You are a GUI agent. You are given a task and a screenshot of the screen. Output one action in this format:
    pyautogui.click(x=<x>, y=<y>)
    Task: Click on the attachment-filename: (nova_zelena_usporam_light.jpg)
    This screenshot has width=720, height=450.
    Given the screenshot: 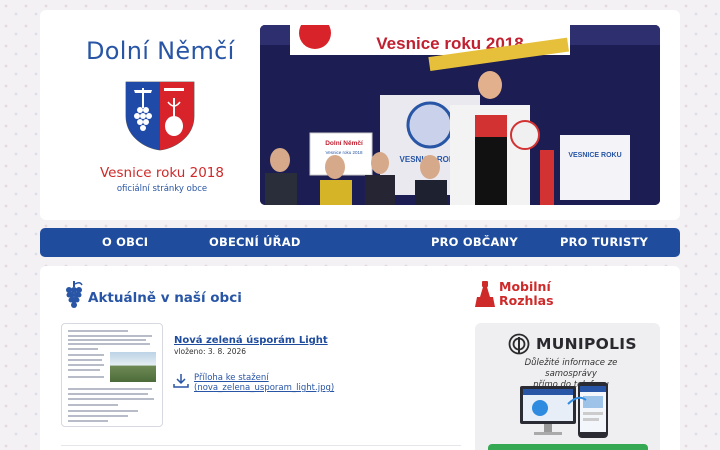 What is the action you would take?
    pyautogui.click(x=264, y=388)
    